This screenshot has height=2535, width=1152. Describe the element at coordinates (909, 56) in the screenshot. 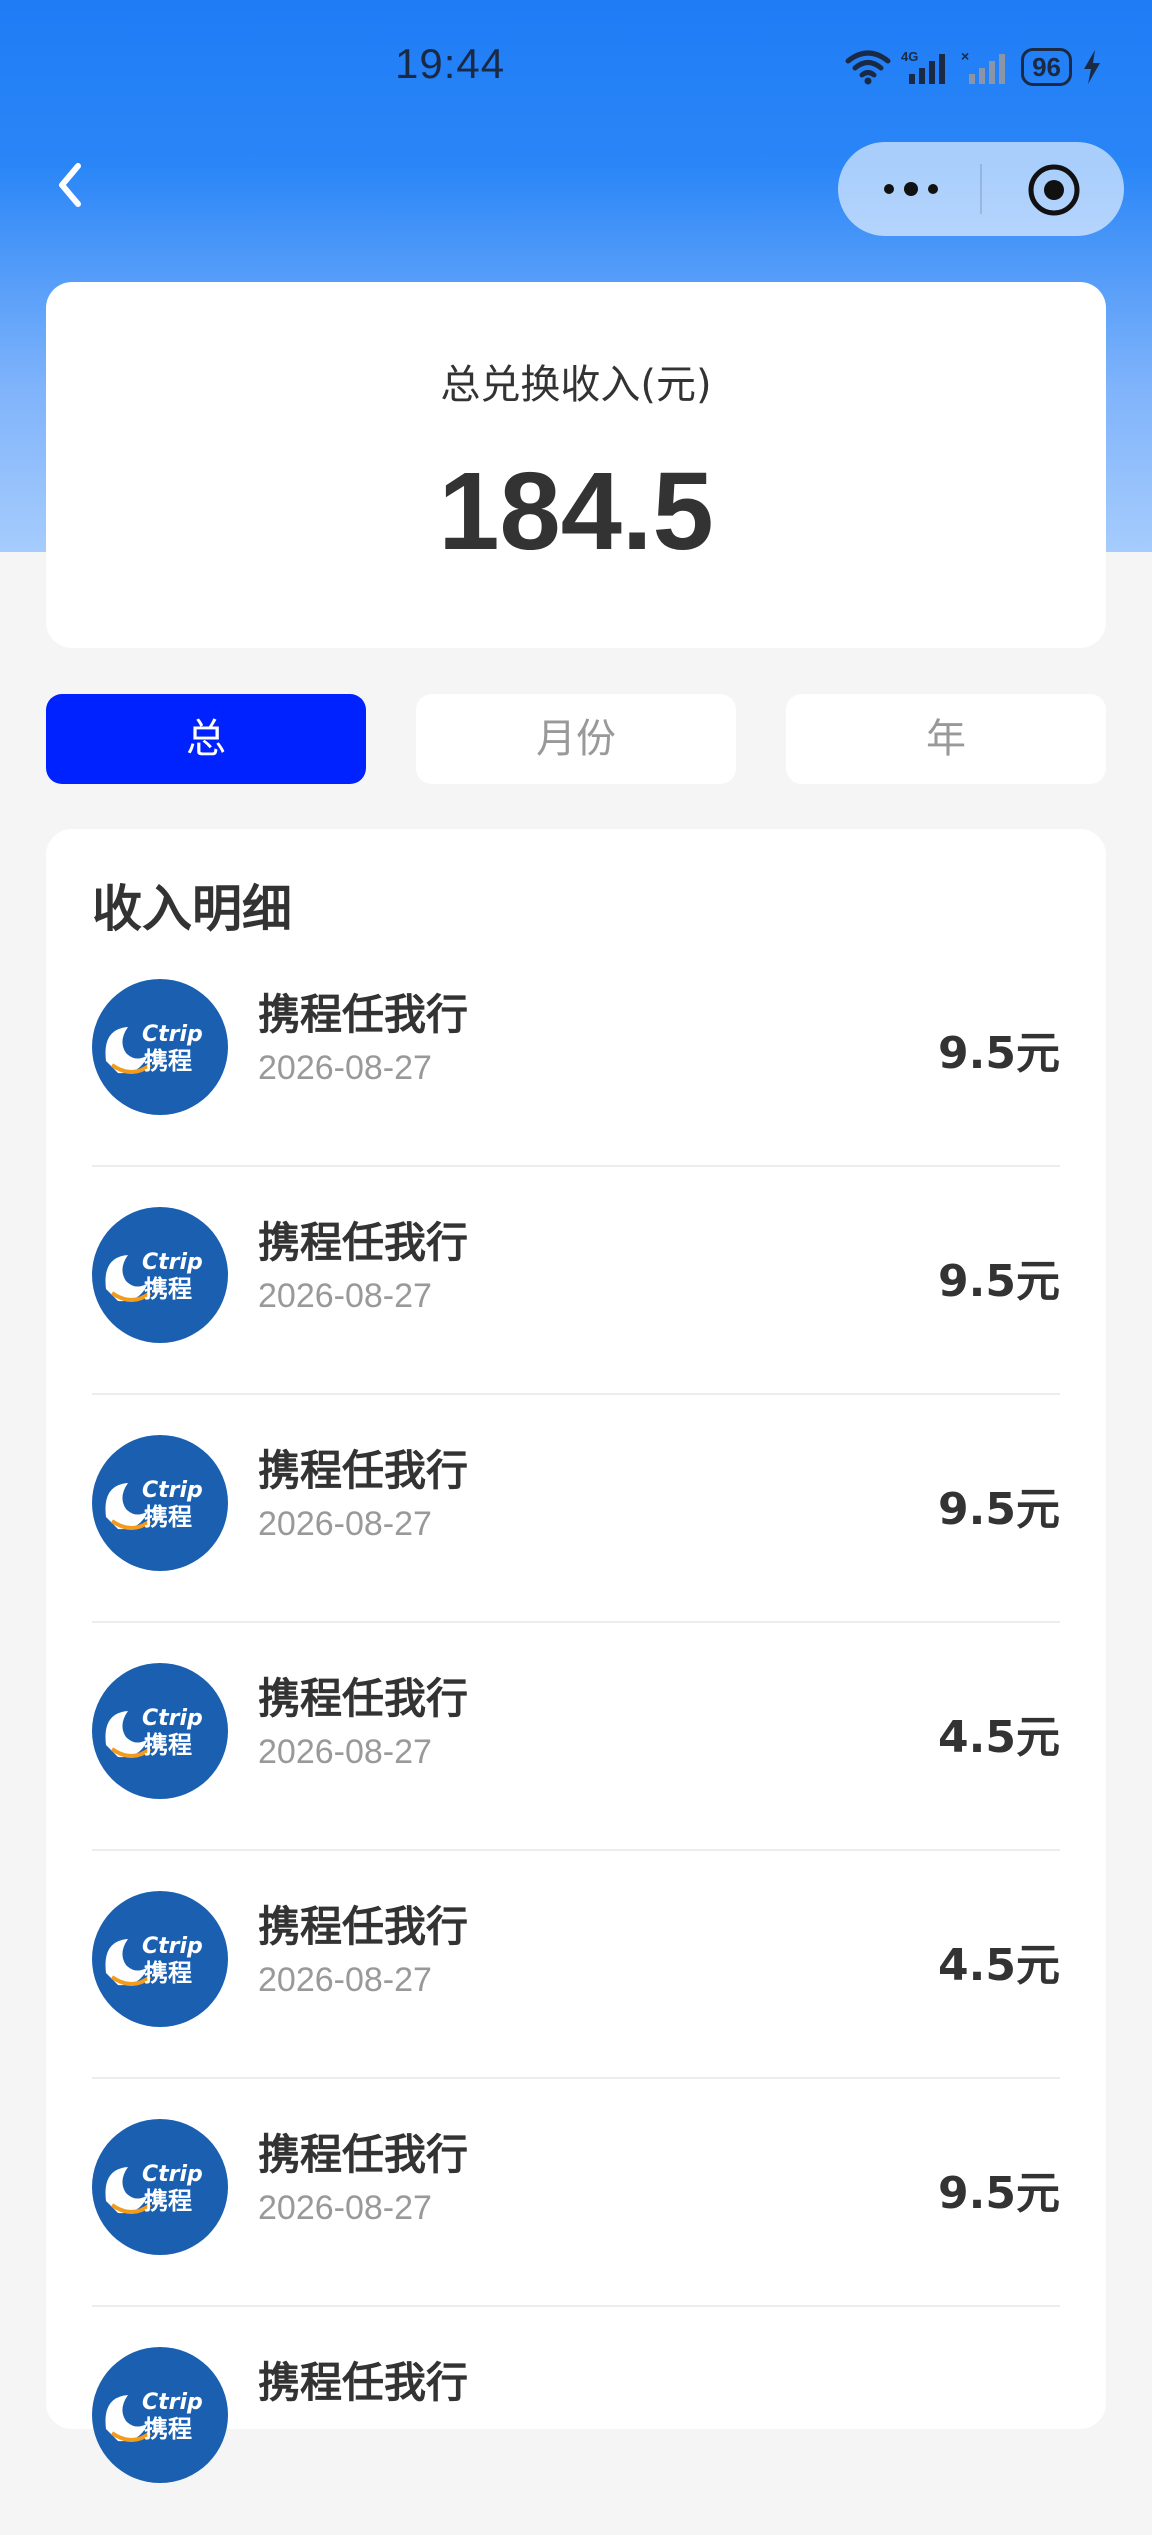

I see `svg-text: 4G` at that location.